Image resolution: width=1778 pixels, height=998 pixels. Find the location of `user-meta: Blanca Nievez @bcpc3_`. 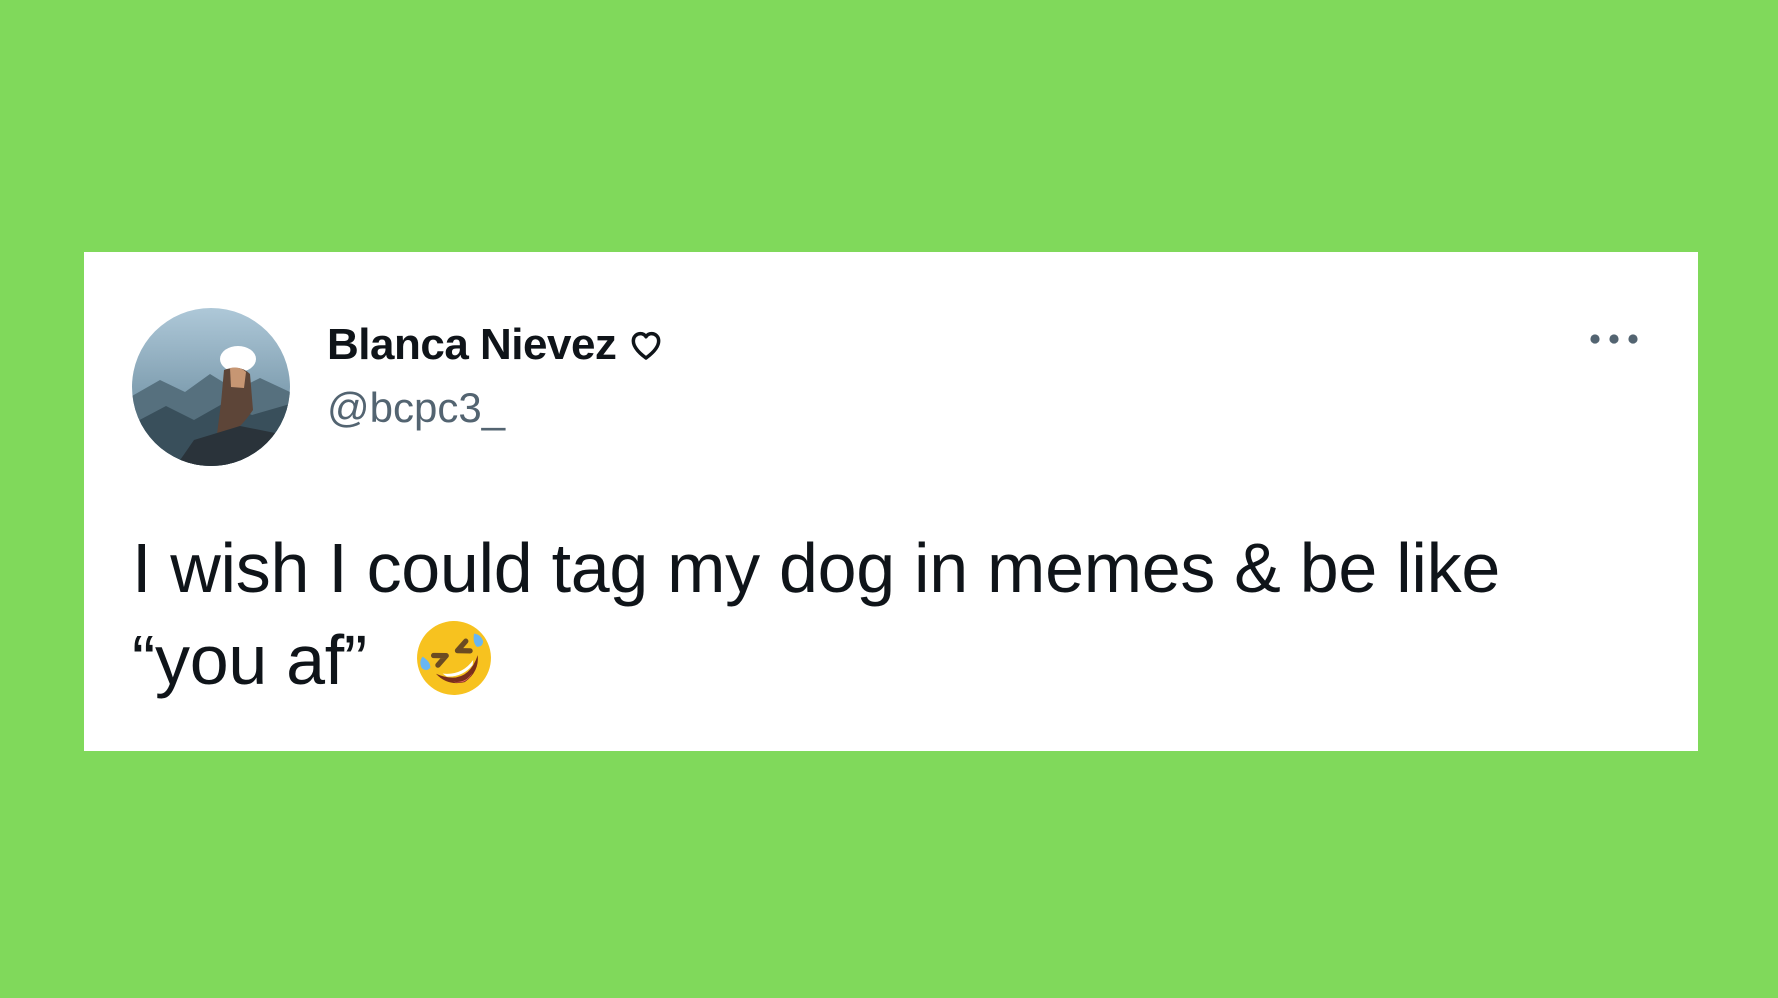

user-meta: Blanca Nievez @bcpc3_ is located at coordinates (496, 376).